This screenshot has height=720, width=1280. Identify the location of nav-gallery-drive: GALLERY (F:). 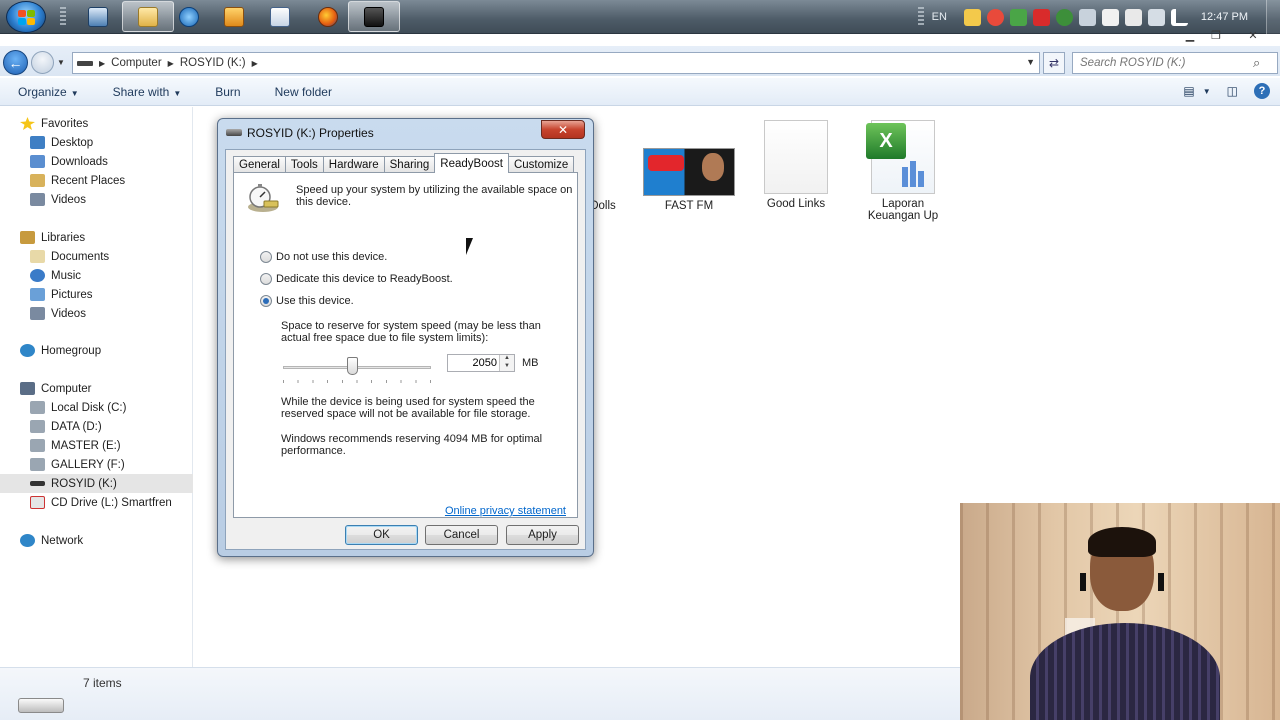
(96, 464).